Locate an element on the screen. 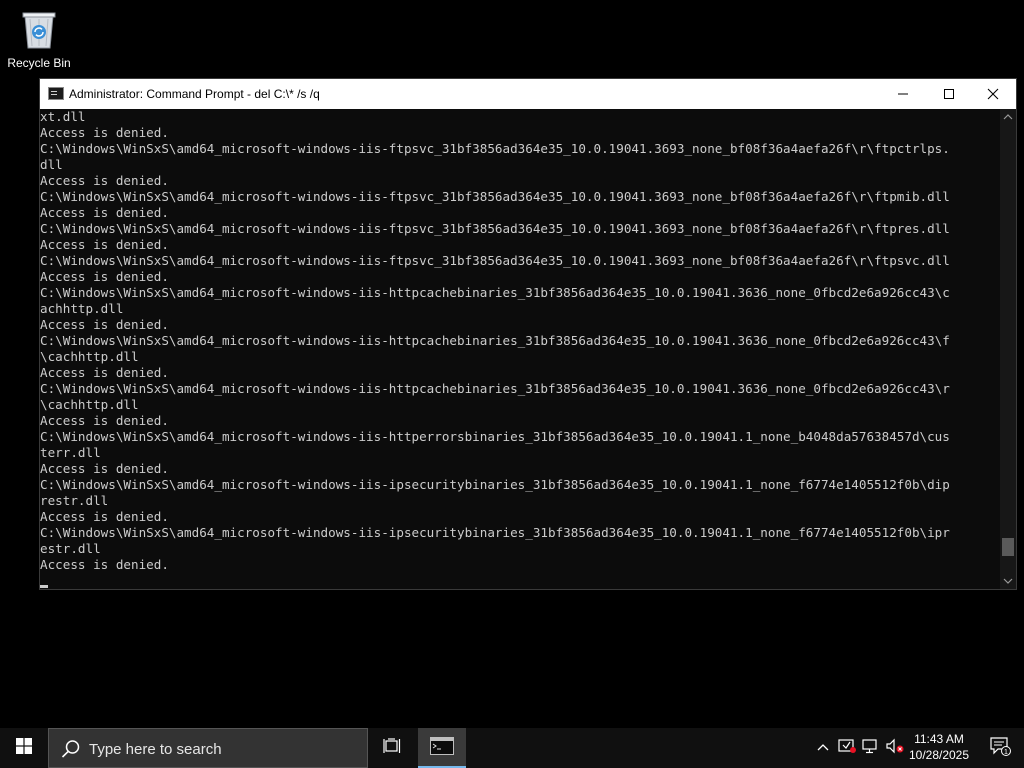  chevron-down-icon is located at coordinates (1008, 581).